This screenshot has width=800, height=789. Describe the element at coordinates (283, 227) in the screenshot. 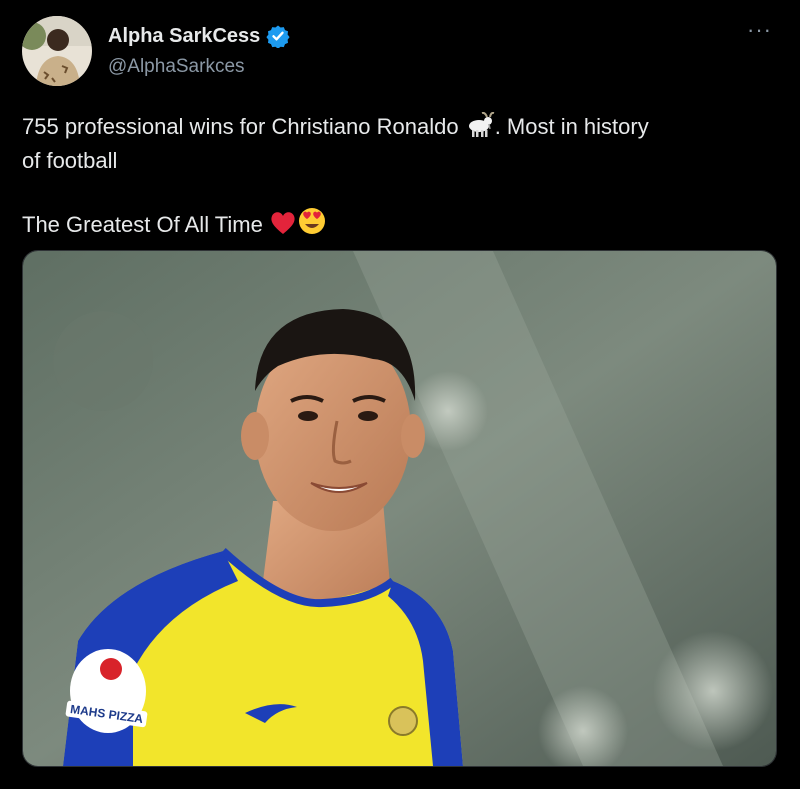

I see `red-heart-emoji-icon` at that location.